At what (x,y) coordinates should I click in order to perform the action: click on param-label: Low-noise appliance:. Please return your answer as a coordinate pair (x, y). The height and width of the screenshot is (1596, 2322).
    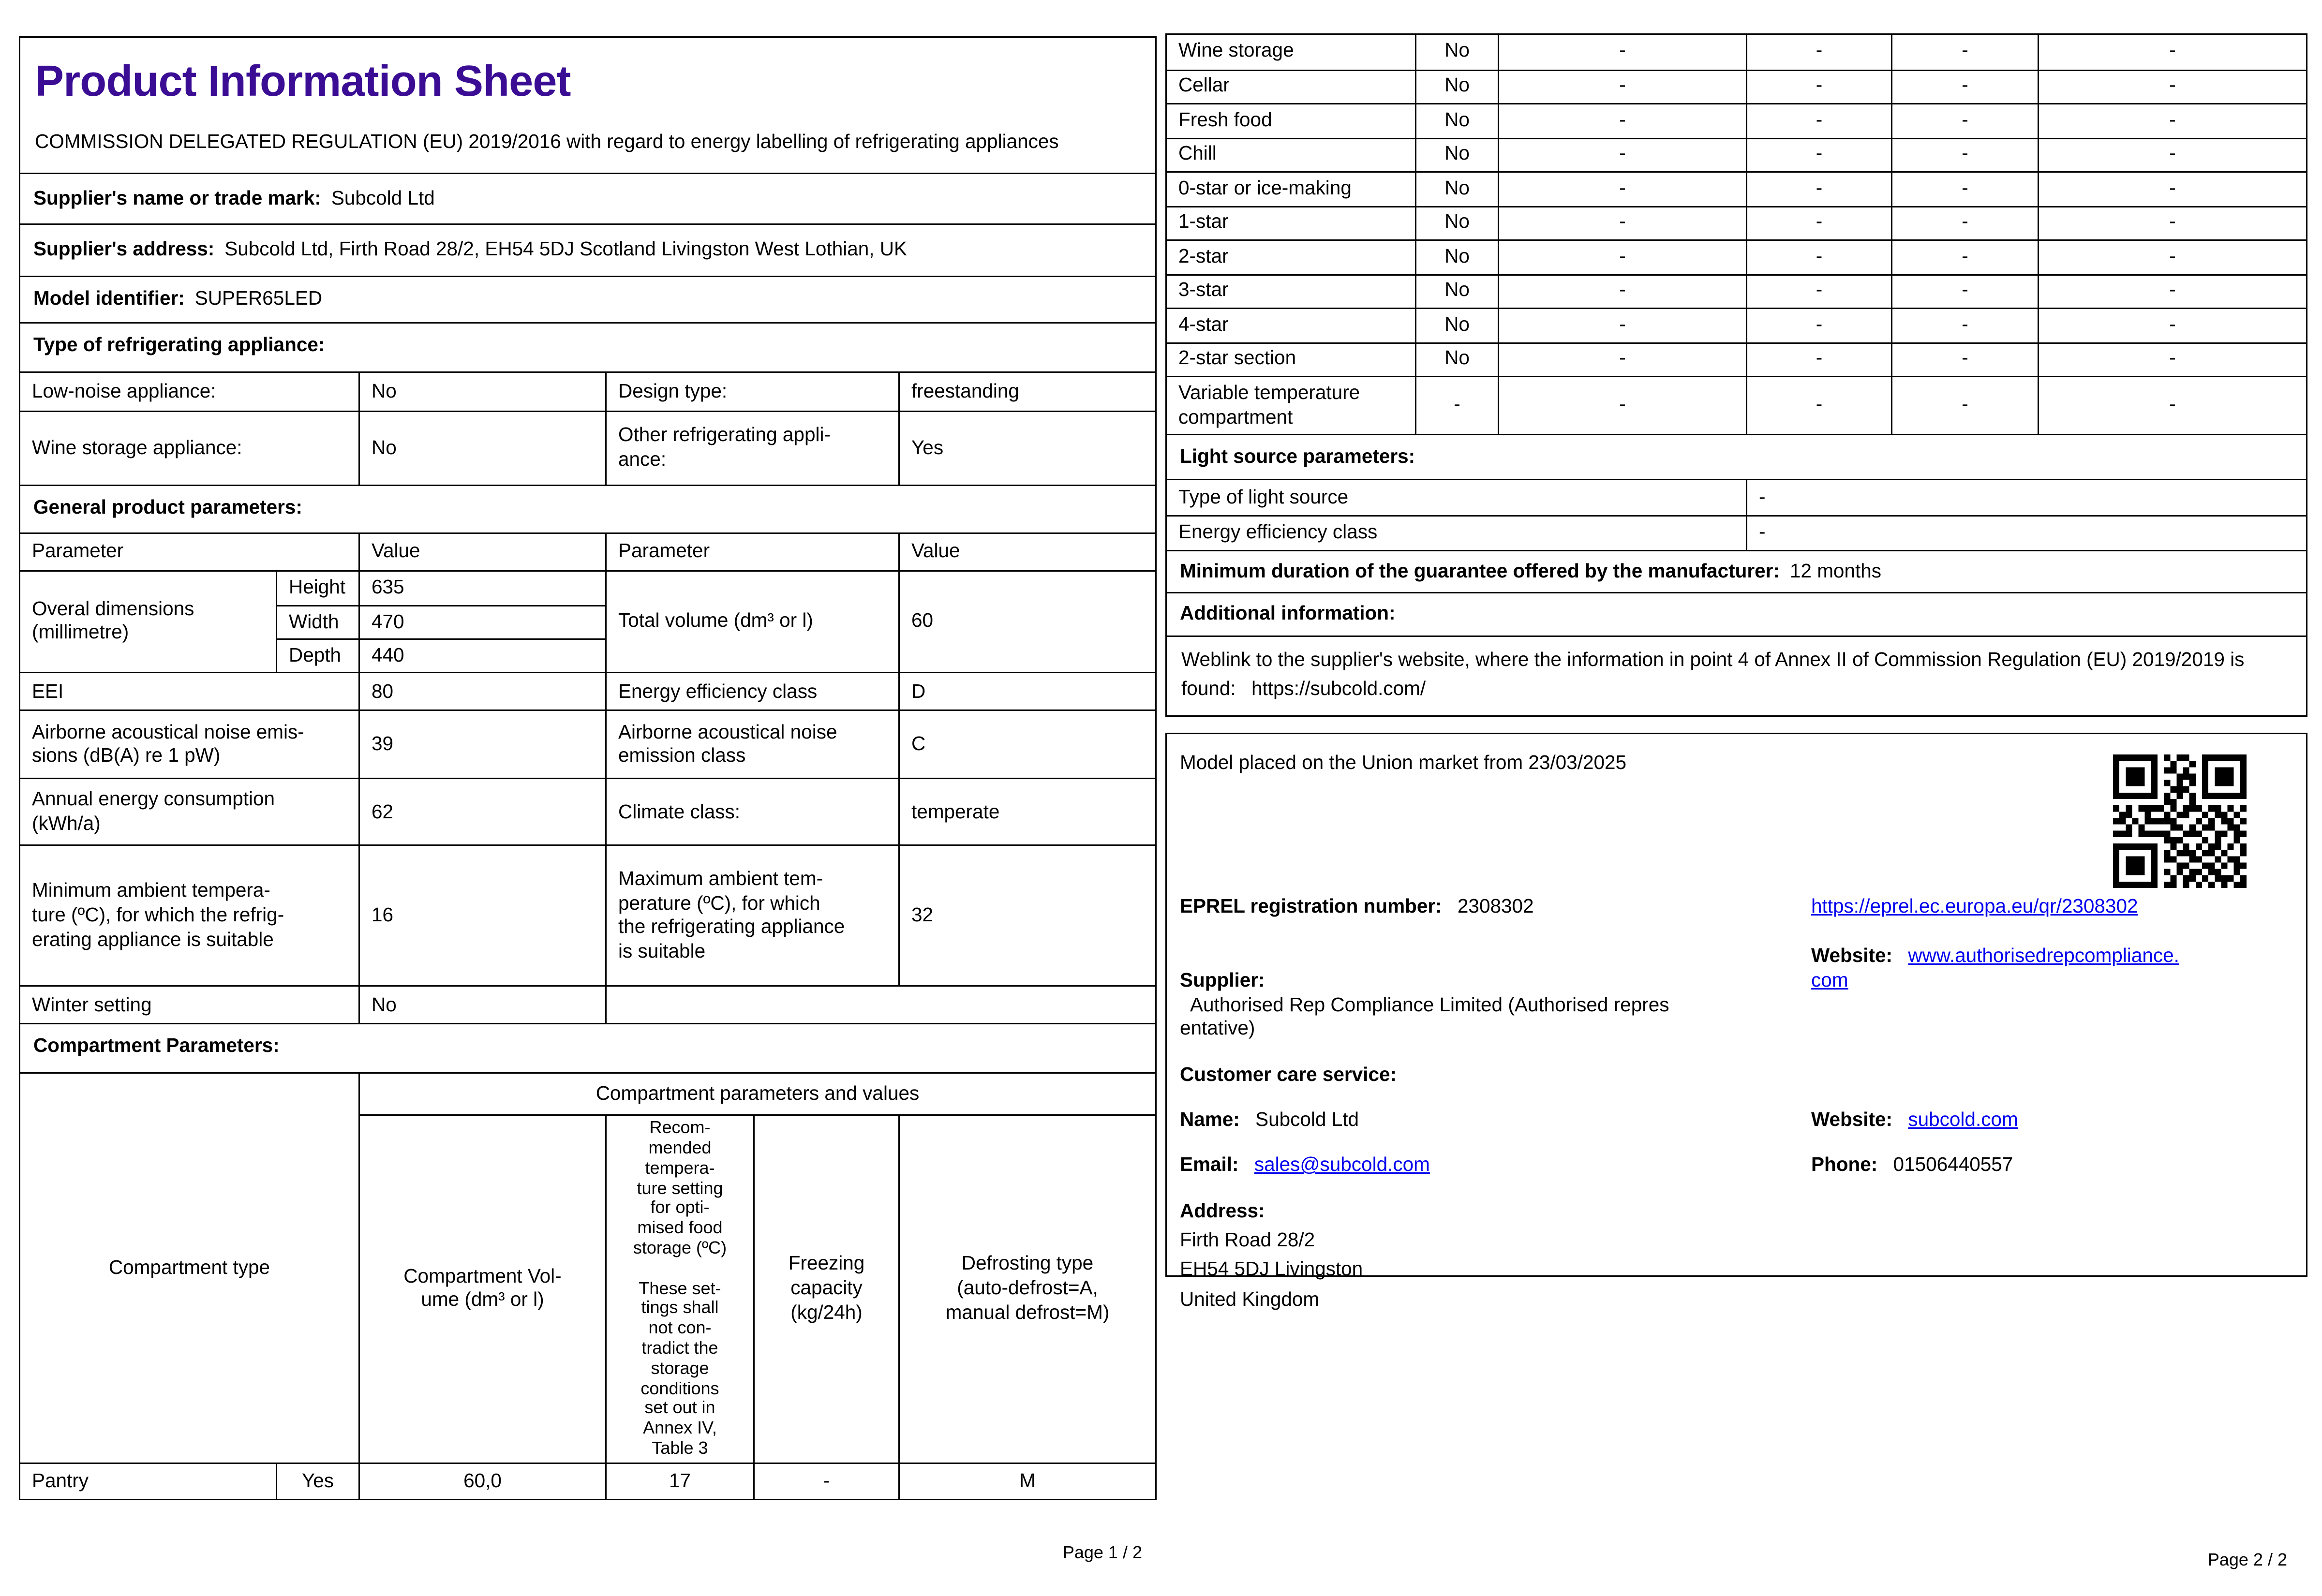
    Looking at the image, I should click on (124, 390).